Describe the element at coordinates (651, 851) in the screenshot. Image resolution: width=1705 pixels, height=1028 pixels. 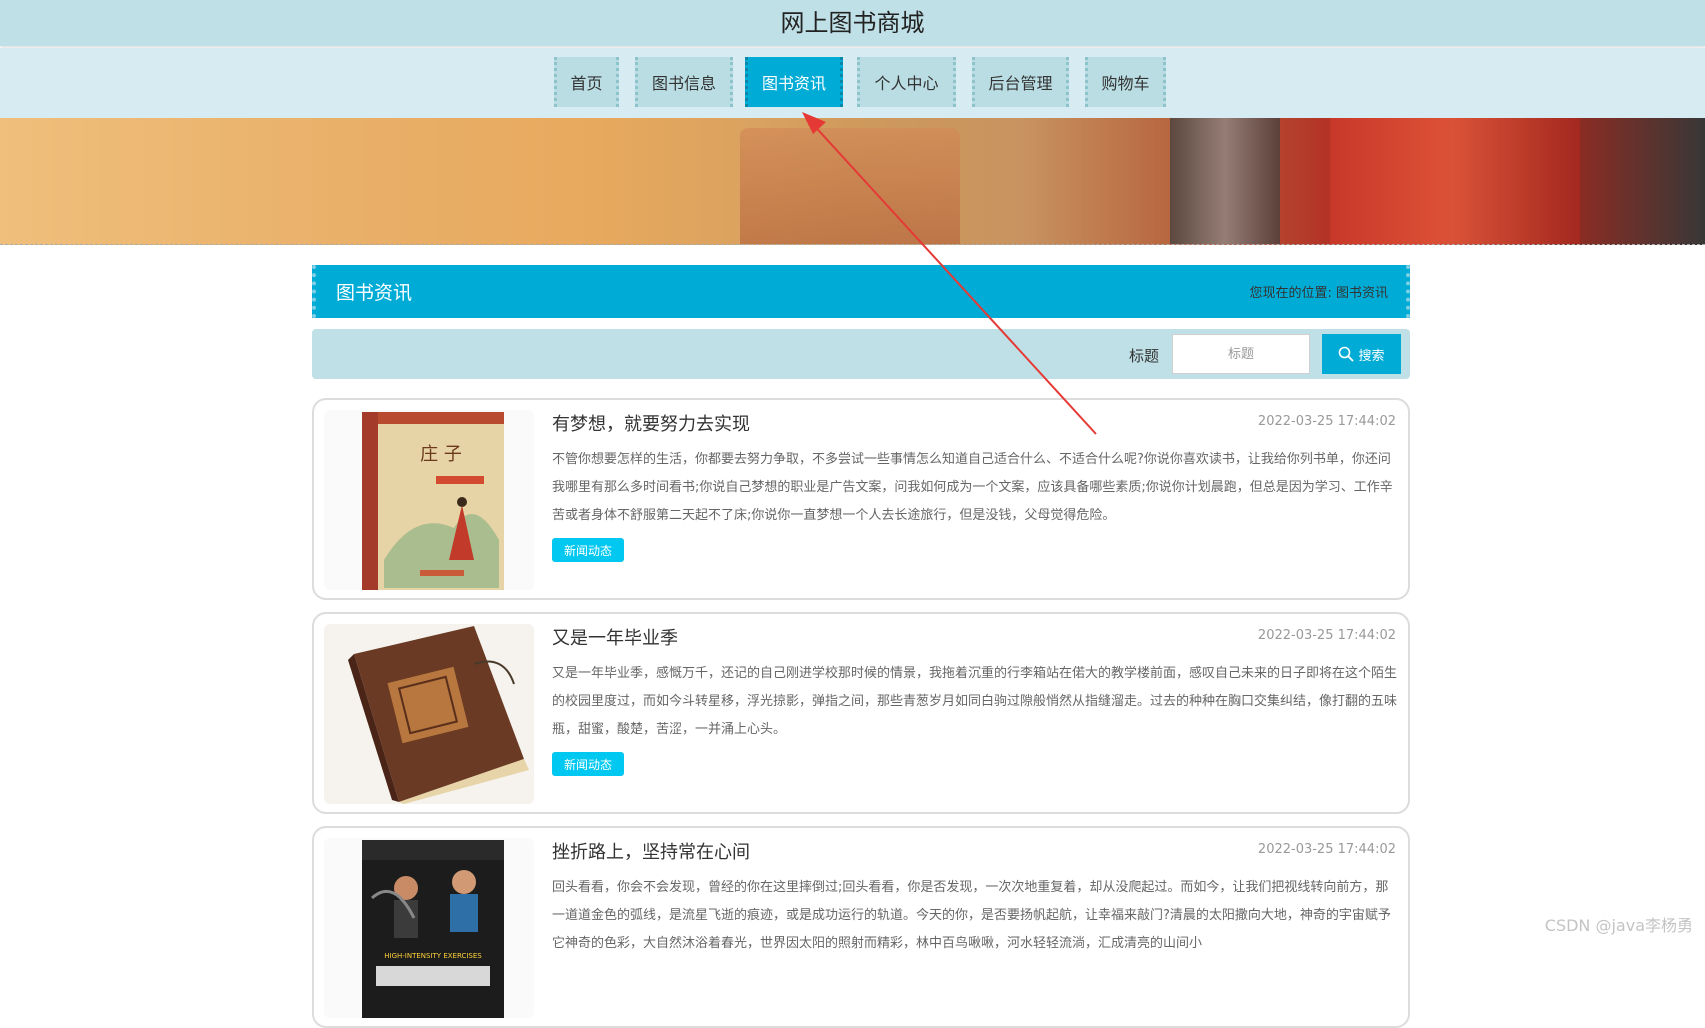
I see `article-title: 挫折路上，坚持常在心间` at that location.